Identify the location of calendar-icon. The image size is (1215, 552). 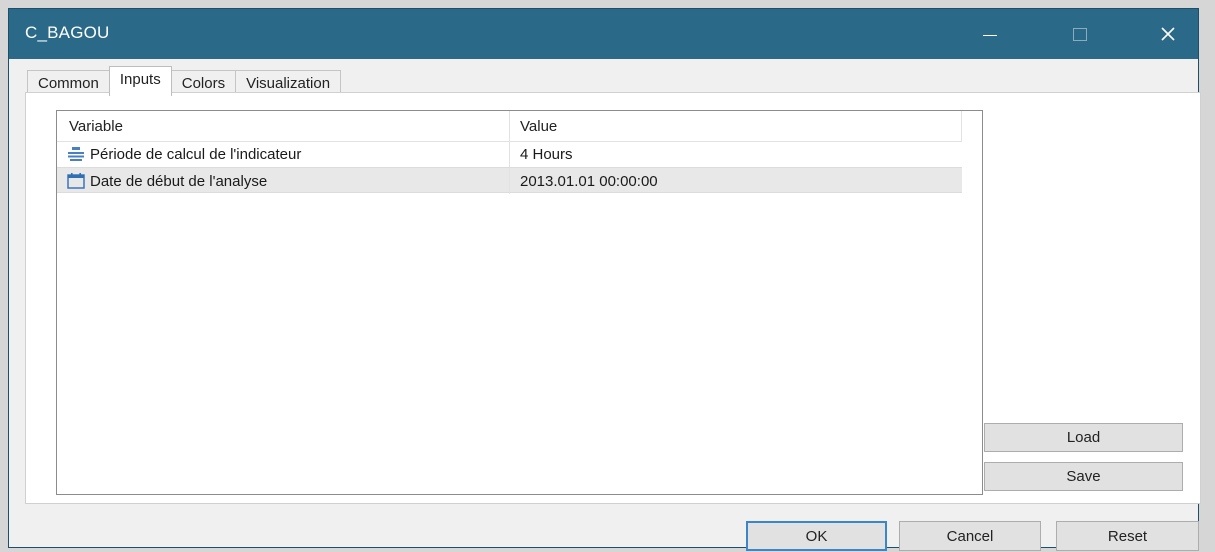
(76, 181).